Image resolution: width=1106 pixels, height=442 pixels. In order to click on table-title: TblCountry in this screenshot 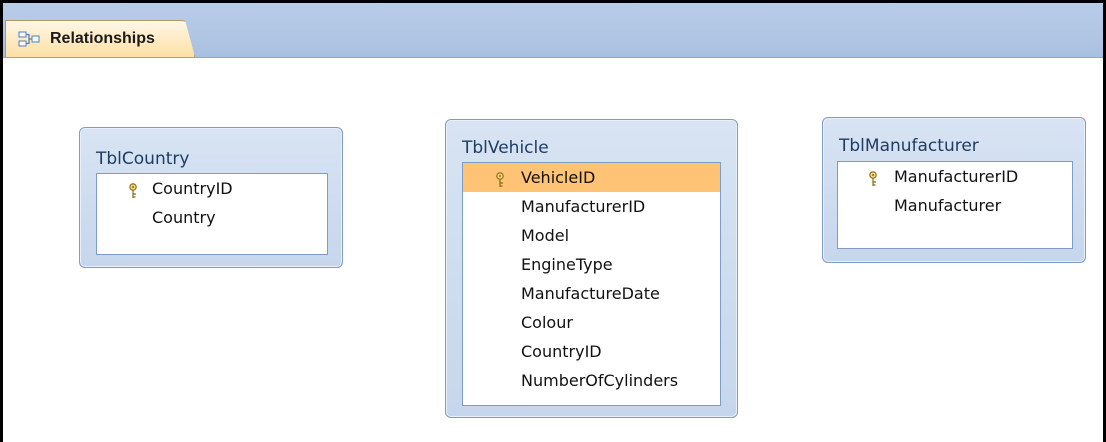, I will do `click(143, 159)`.